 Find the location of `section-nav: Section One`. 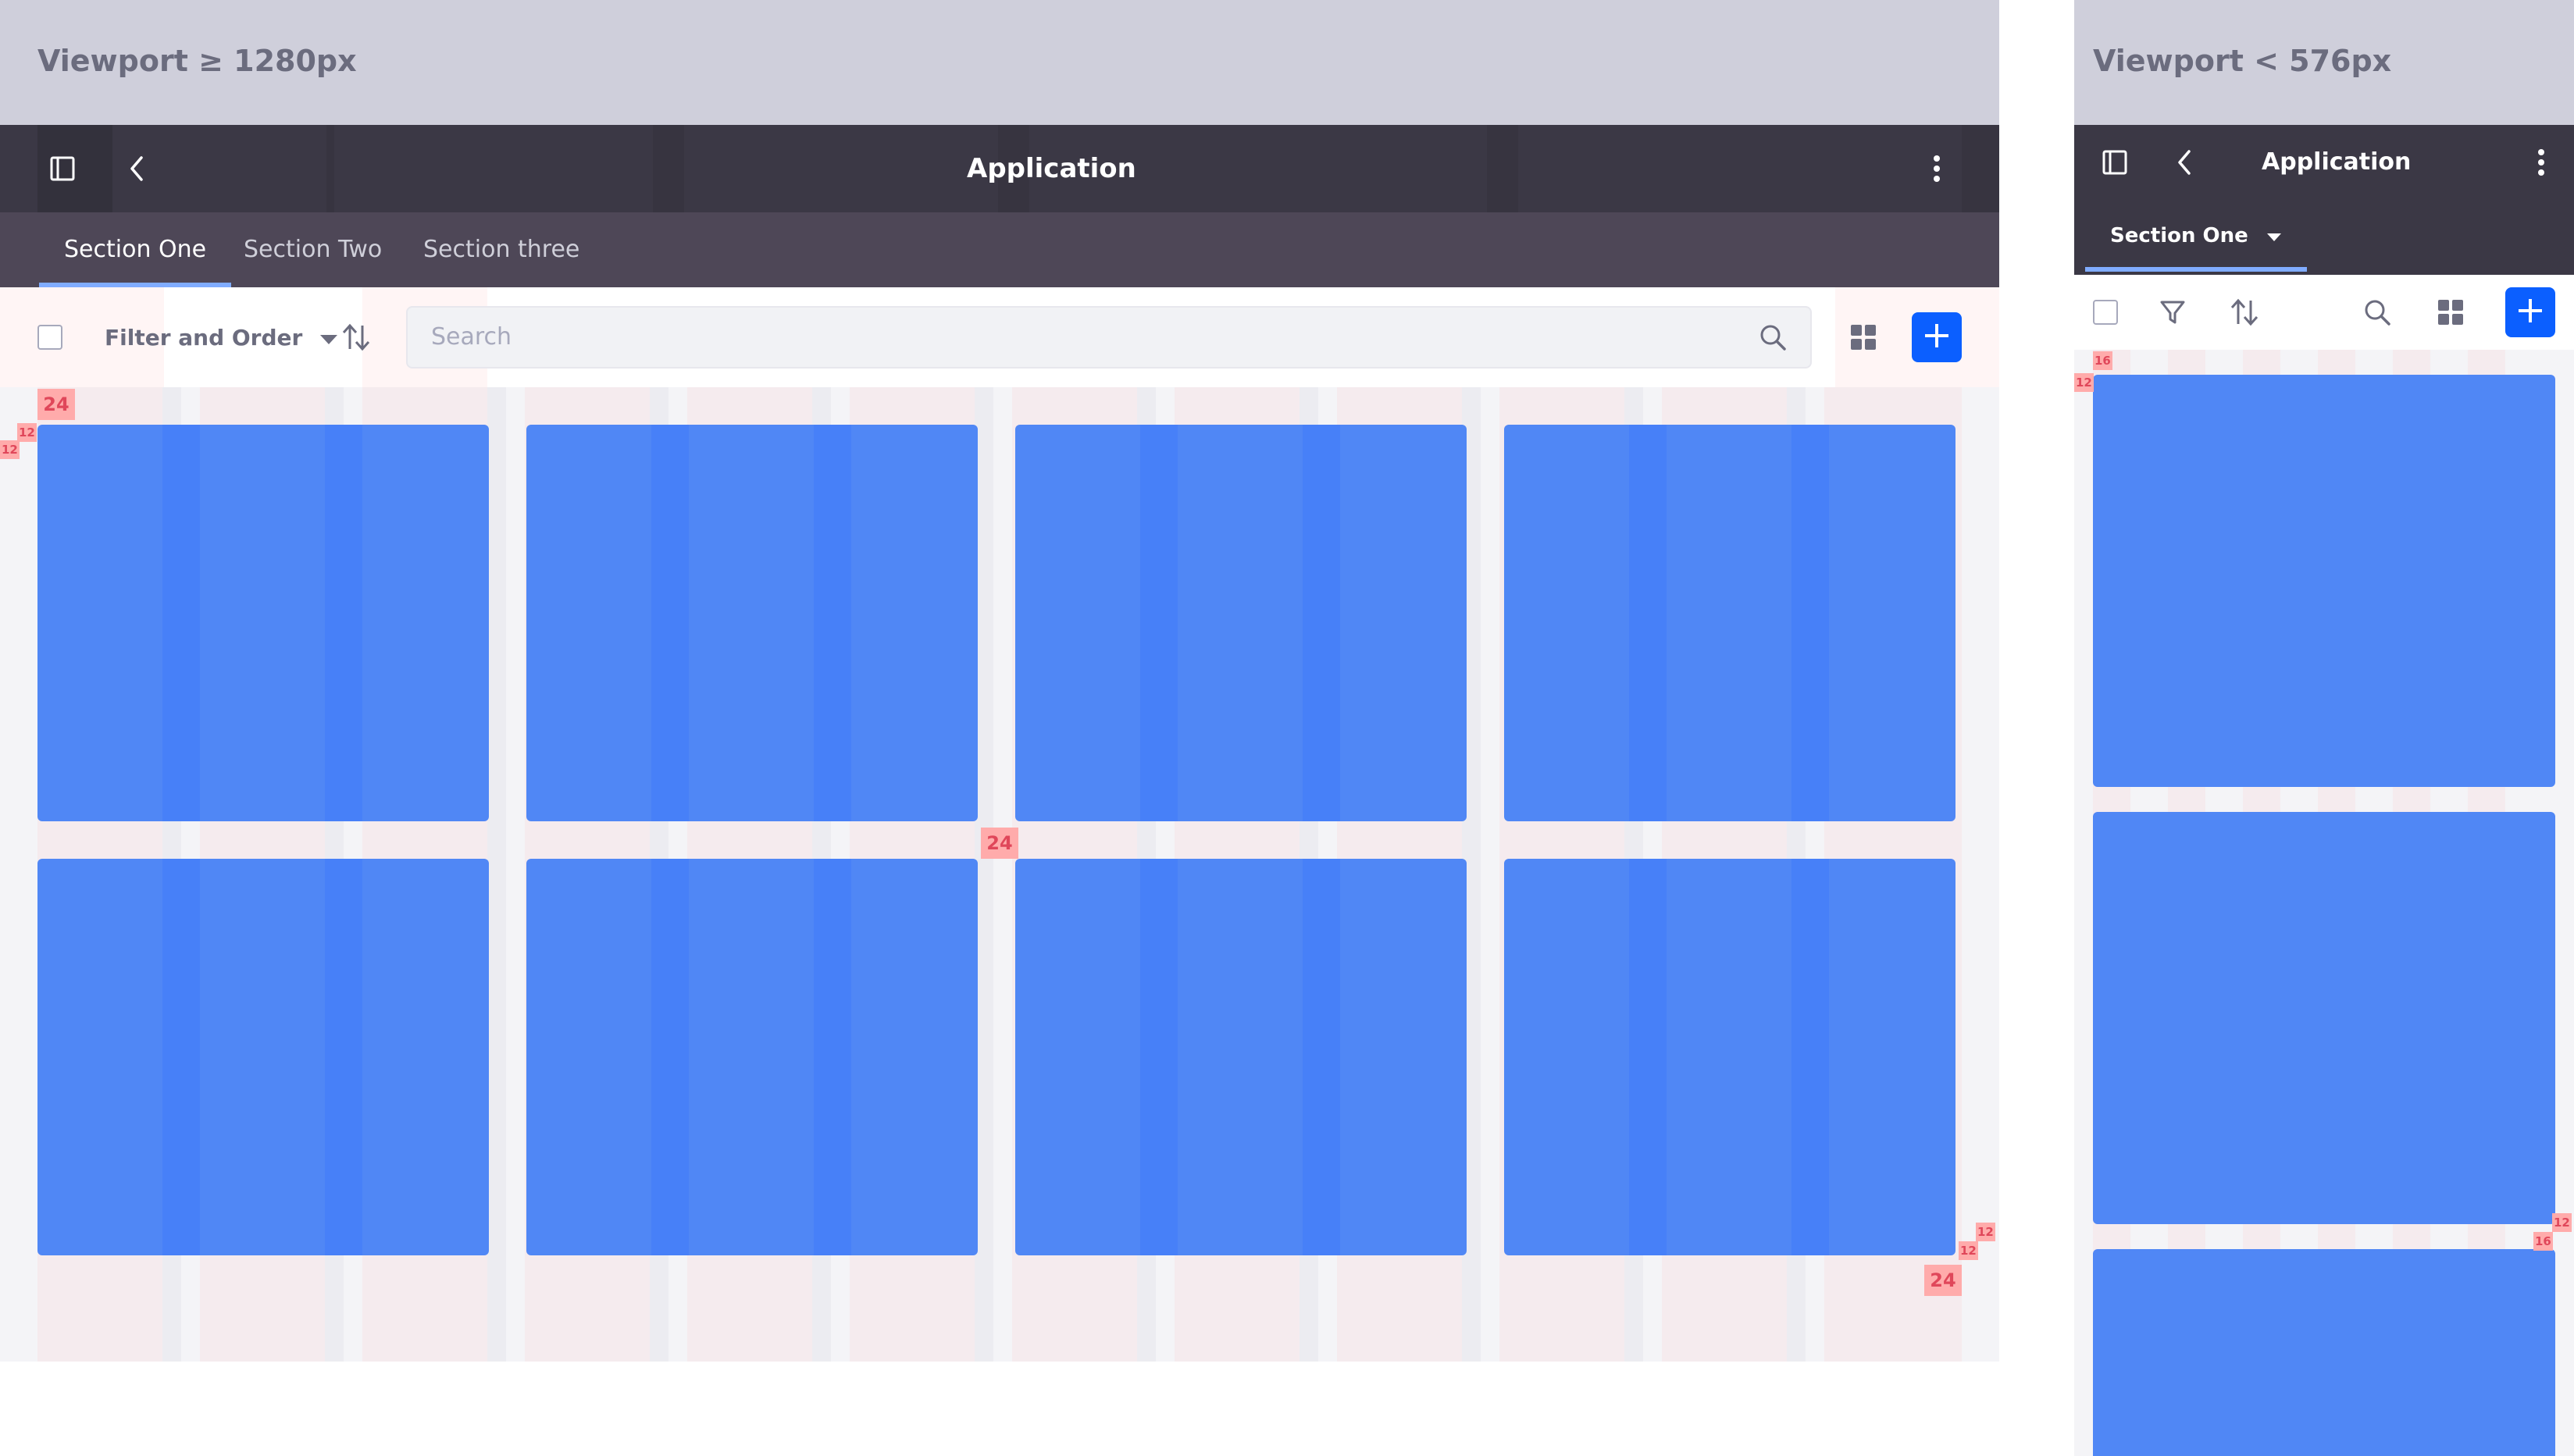

section-nav: Section One is located at coordinates (2324, 237).